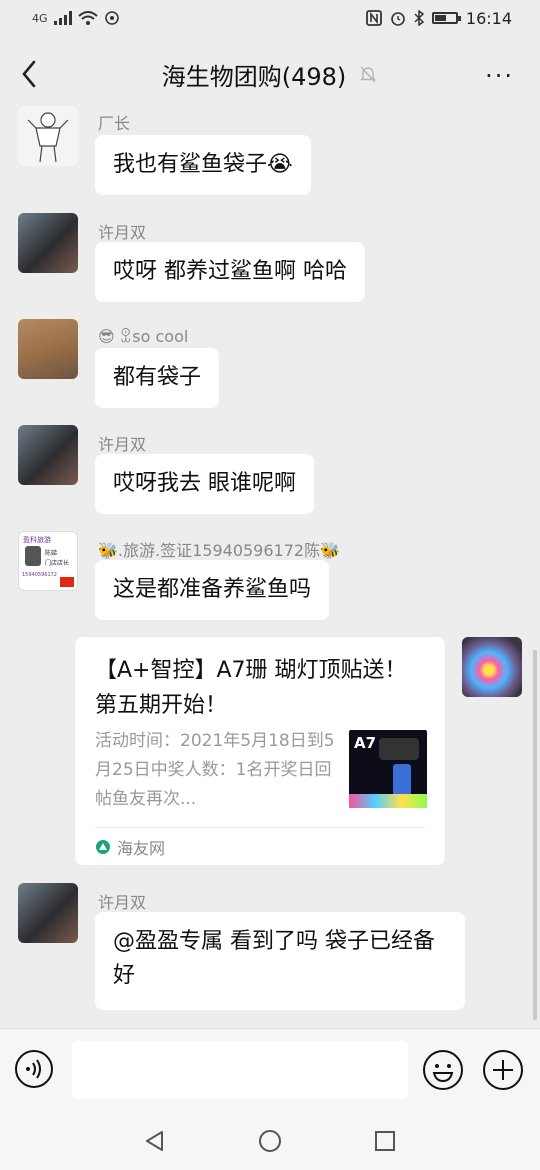 This screenshot has width=540, height=1170. I want to click on voice-input-button, so click(34, 1069).